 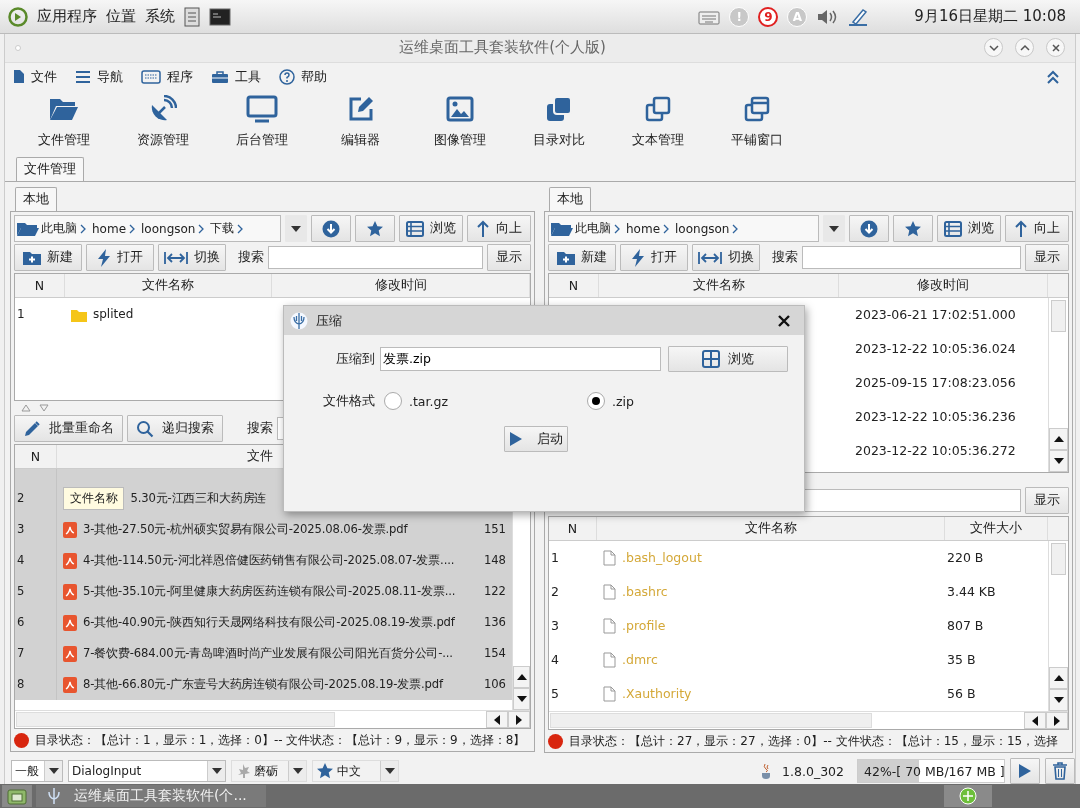 I want to click on toolbar-button: 文件管理, so click(x=63, y=126).